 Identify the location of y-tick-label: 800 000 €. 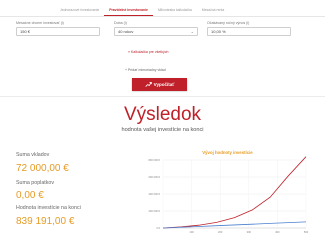
(154, 160).